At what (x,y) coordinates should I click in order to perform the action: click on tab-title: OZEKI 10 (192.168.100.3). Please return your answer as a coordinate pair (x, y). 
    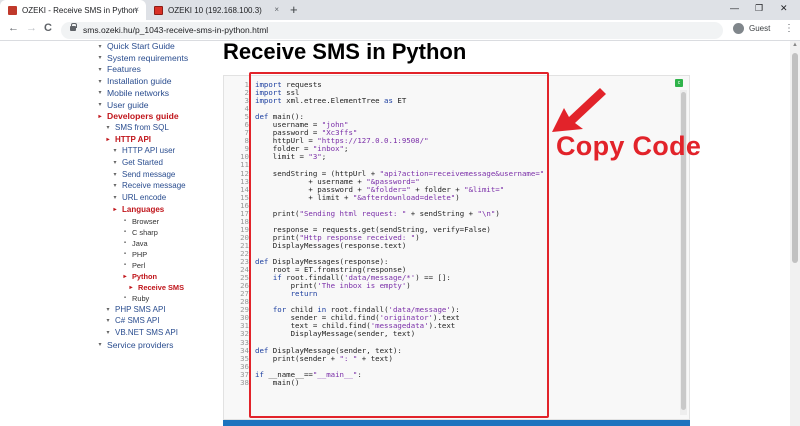
    Looking at the image, I should click on (215, 10).